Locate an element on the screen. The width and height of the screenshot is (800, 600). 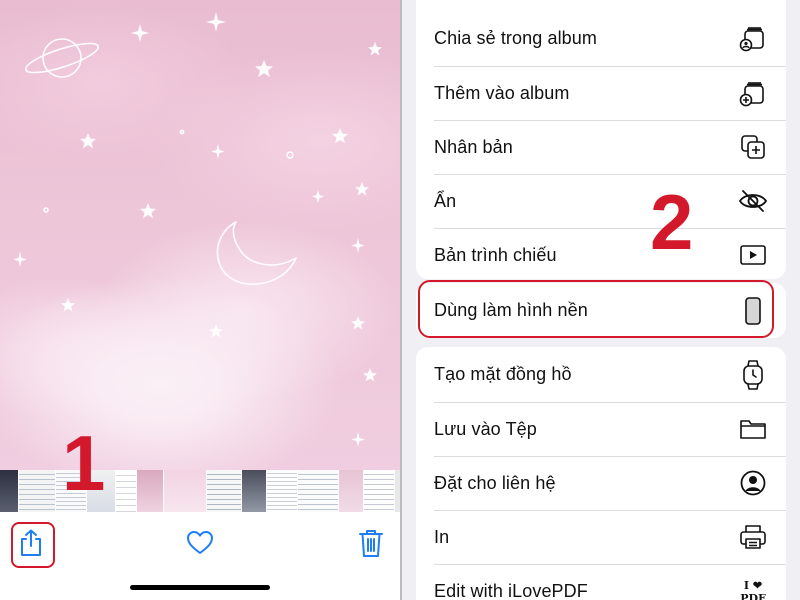
ilovepdf-icon: I ❤ PDF is located at coordinates (753, 588).